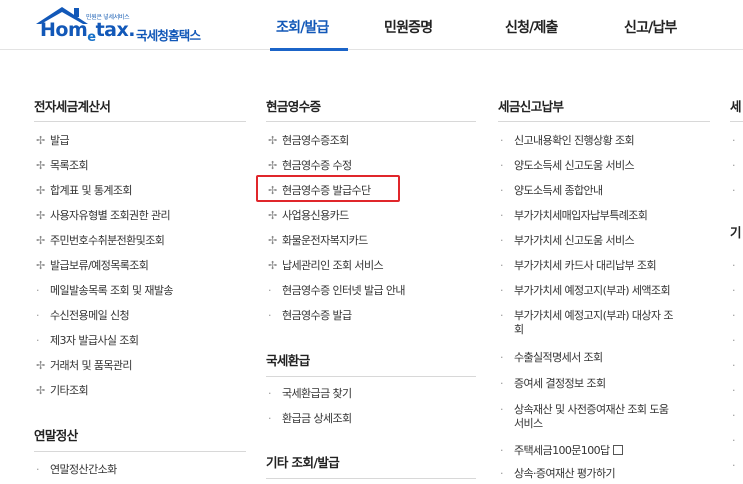 This screenshot has width=743, height=484. What do you see at coordinates (62, 166) in the screenshot?
I see `menu-item-list-view: ✢ 목록조회` at bounding box center [62, 166].